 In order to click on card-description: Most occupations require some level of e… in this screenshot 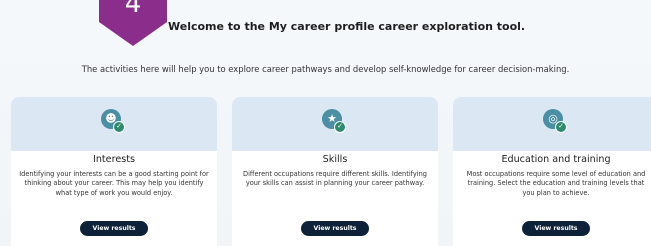, I will do `click(556, 183)`.